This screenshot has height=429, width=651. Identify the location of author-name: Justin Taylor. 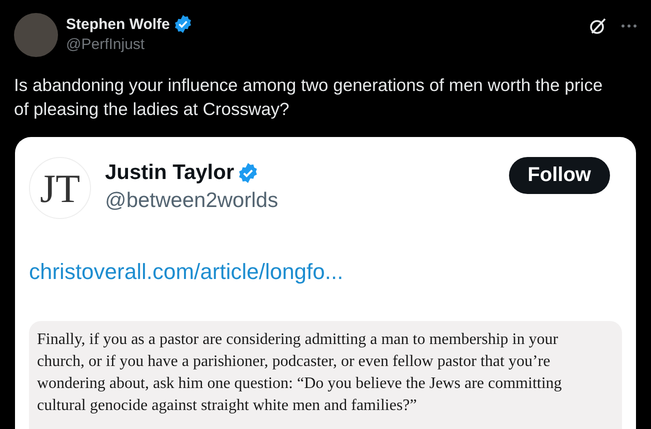
(169, 173).